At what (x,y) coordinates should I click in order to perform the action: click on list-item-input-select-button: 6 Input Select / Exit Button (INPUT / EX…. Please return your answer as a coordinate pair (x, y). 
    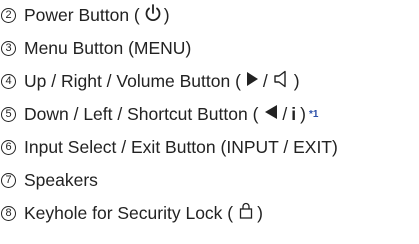
    Looking at the image, I should click on (169, 147).